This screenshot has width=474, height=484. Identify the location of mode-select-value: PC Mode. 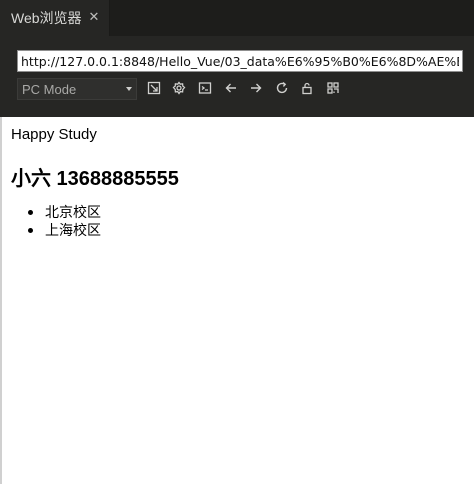
(49, 89).